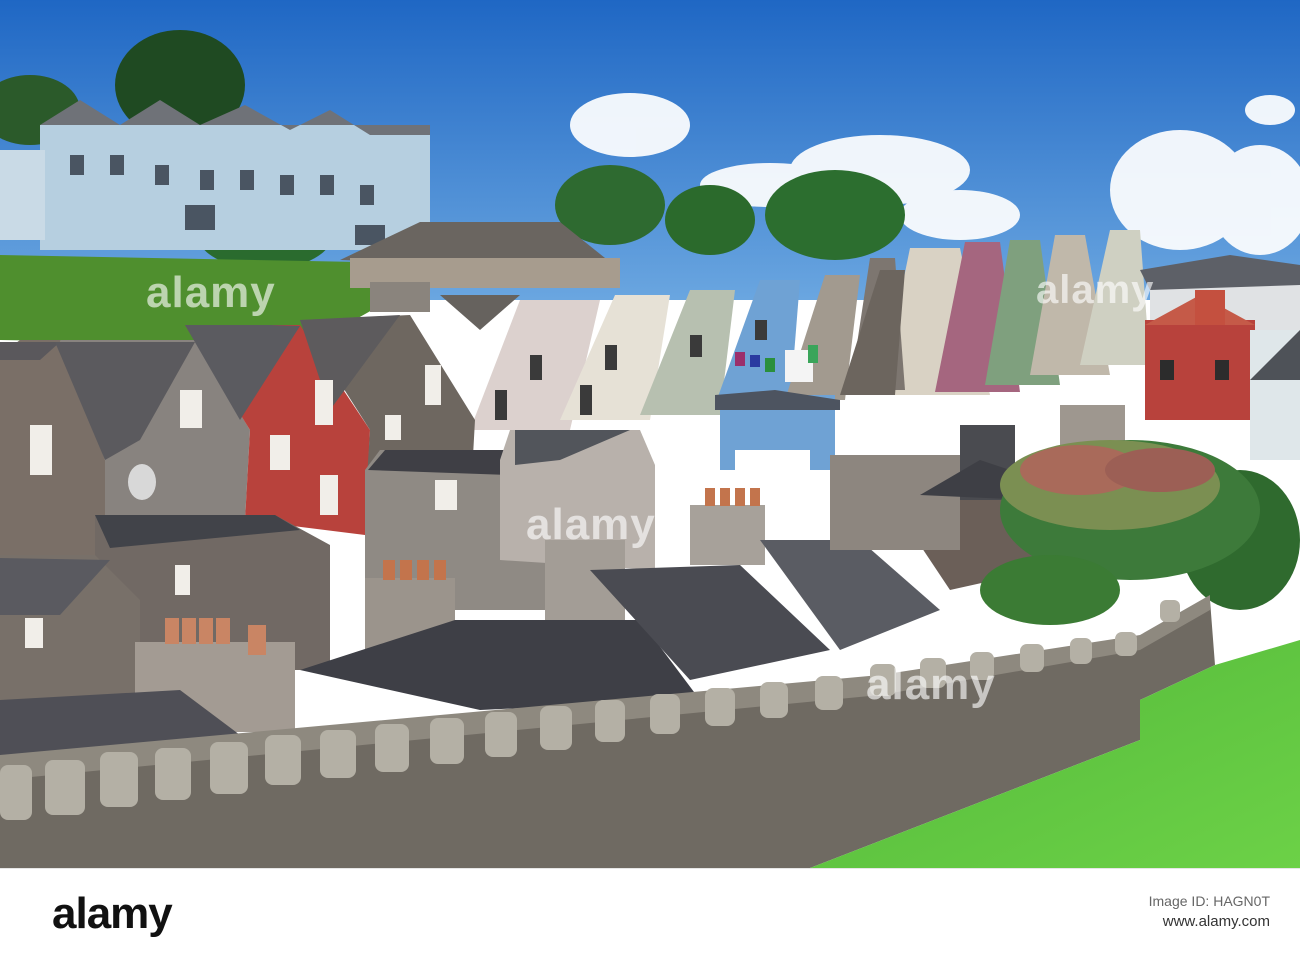  I want to click on site-url: www.alamy.com, so click(1216, 921).